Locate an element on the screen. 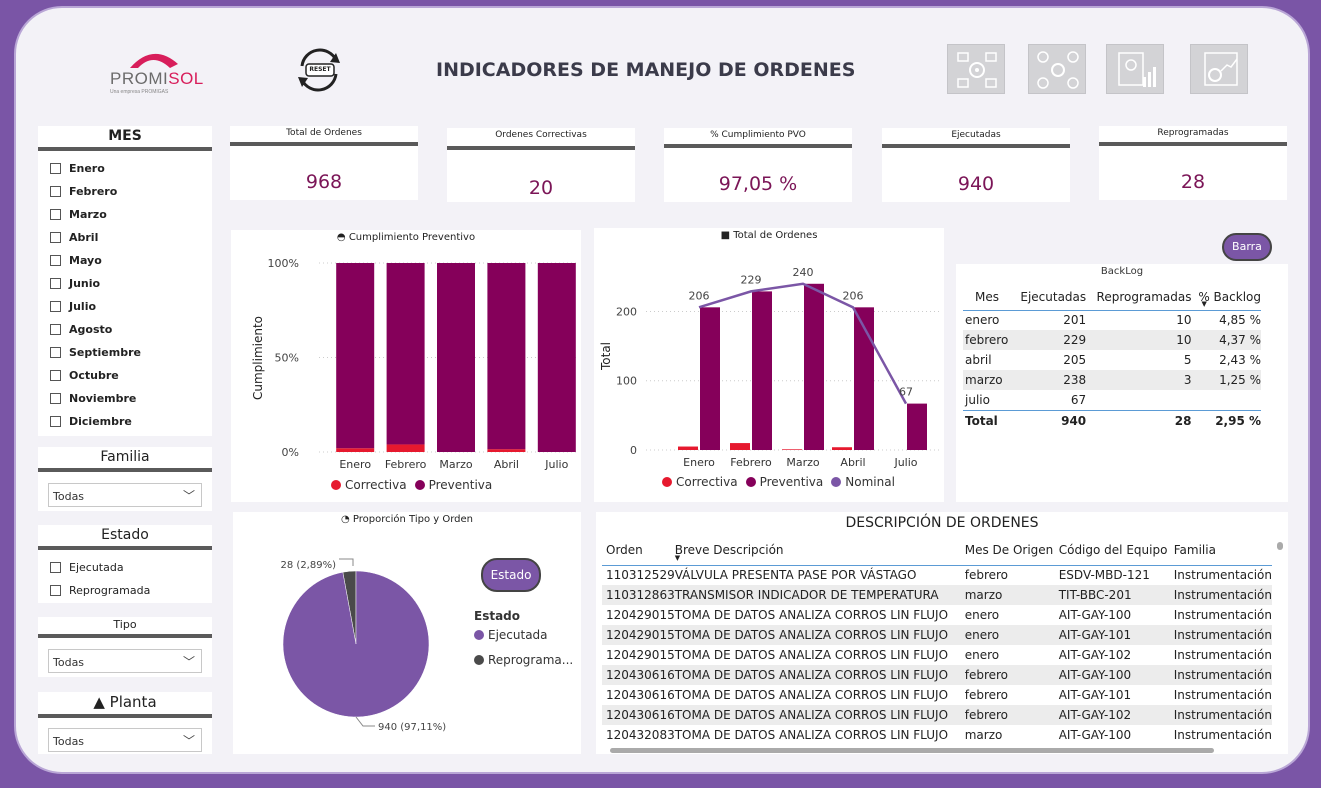 The image size is (1321, 788). backlog-row: abril 205 5 2,43 % is located at coordinates (1112, 360).